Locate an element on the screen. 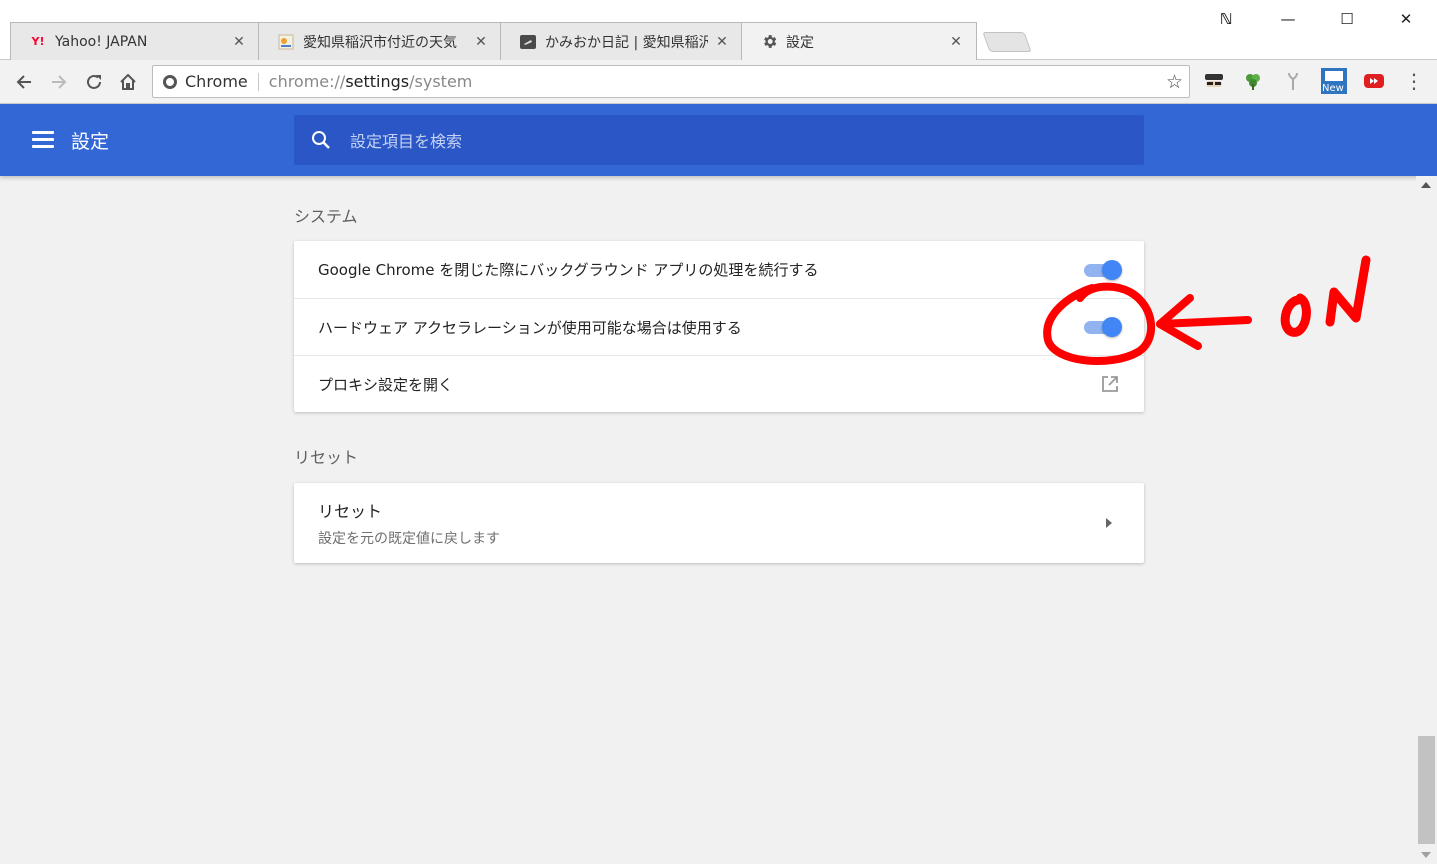 This screenshot has width=1437, height=864. settings-search-input: 設定項目を検索 is located at coordinates (719, 140).